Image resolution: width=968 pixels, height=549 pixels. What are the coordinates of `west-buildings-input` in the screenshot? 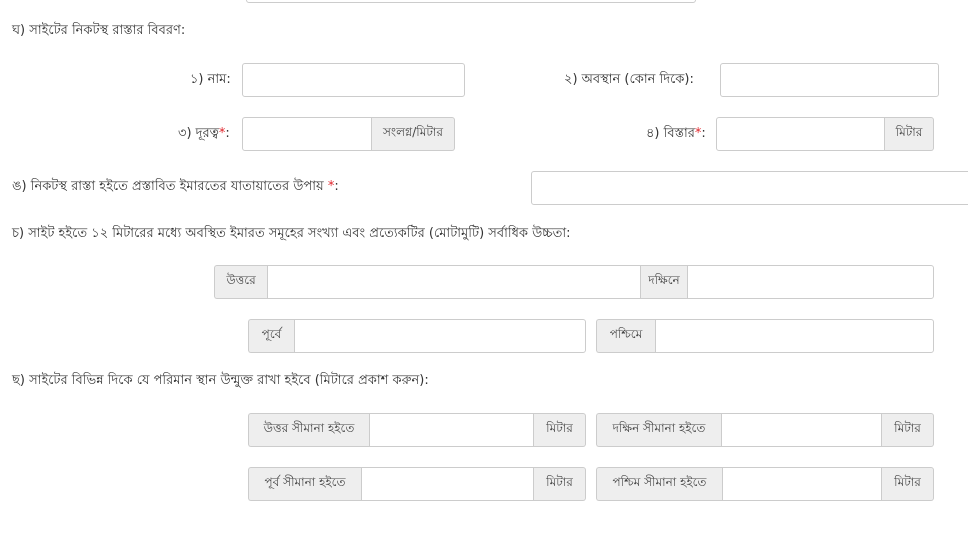 It's located at (794, 336).